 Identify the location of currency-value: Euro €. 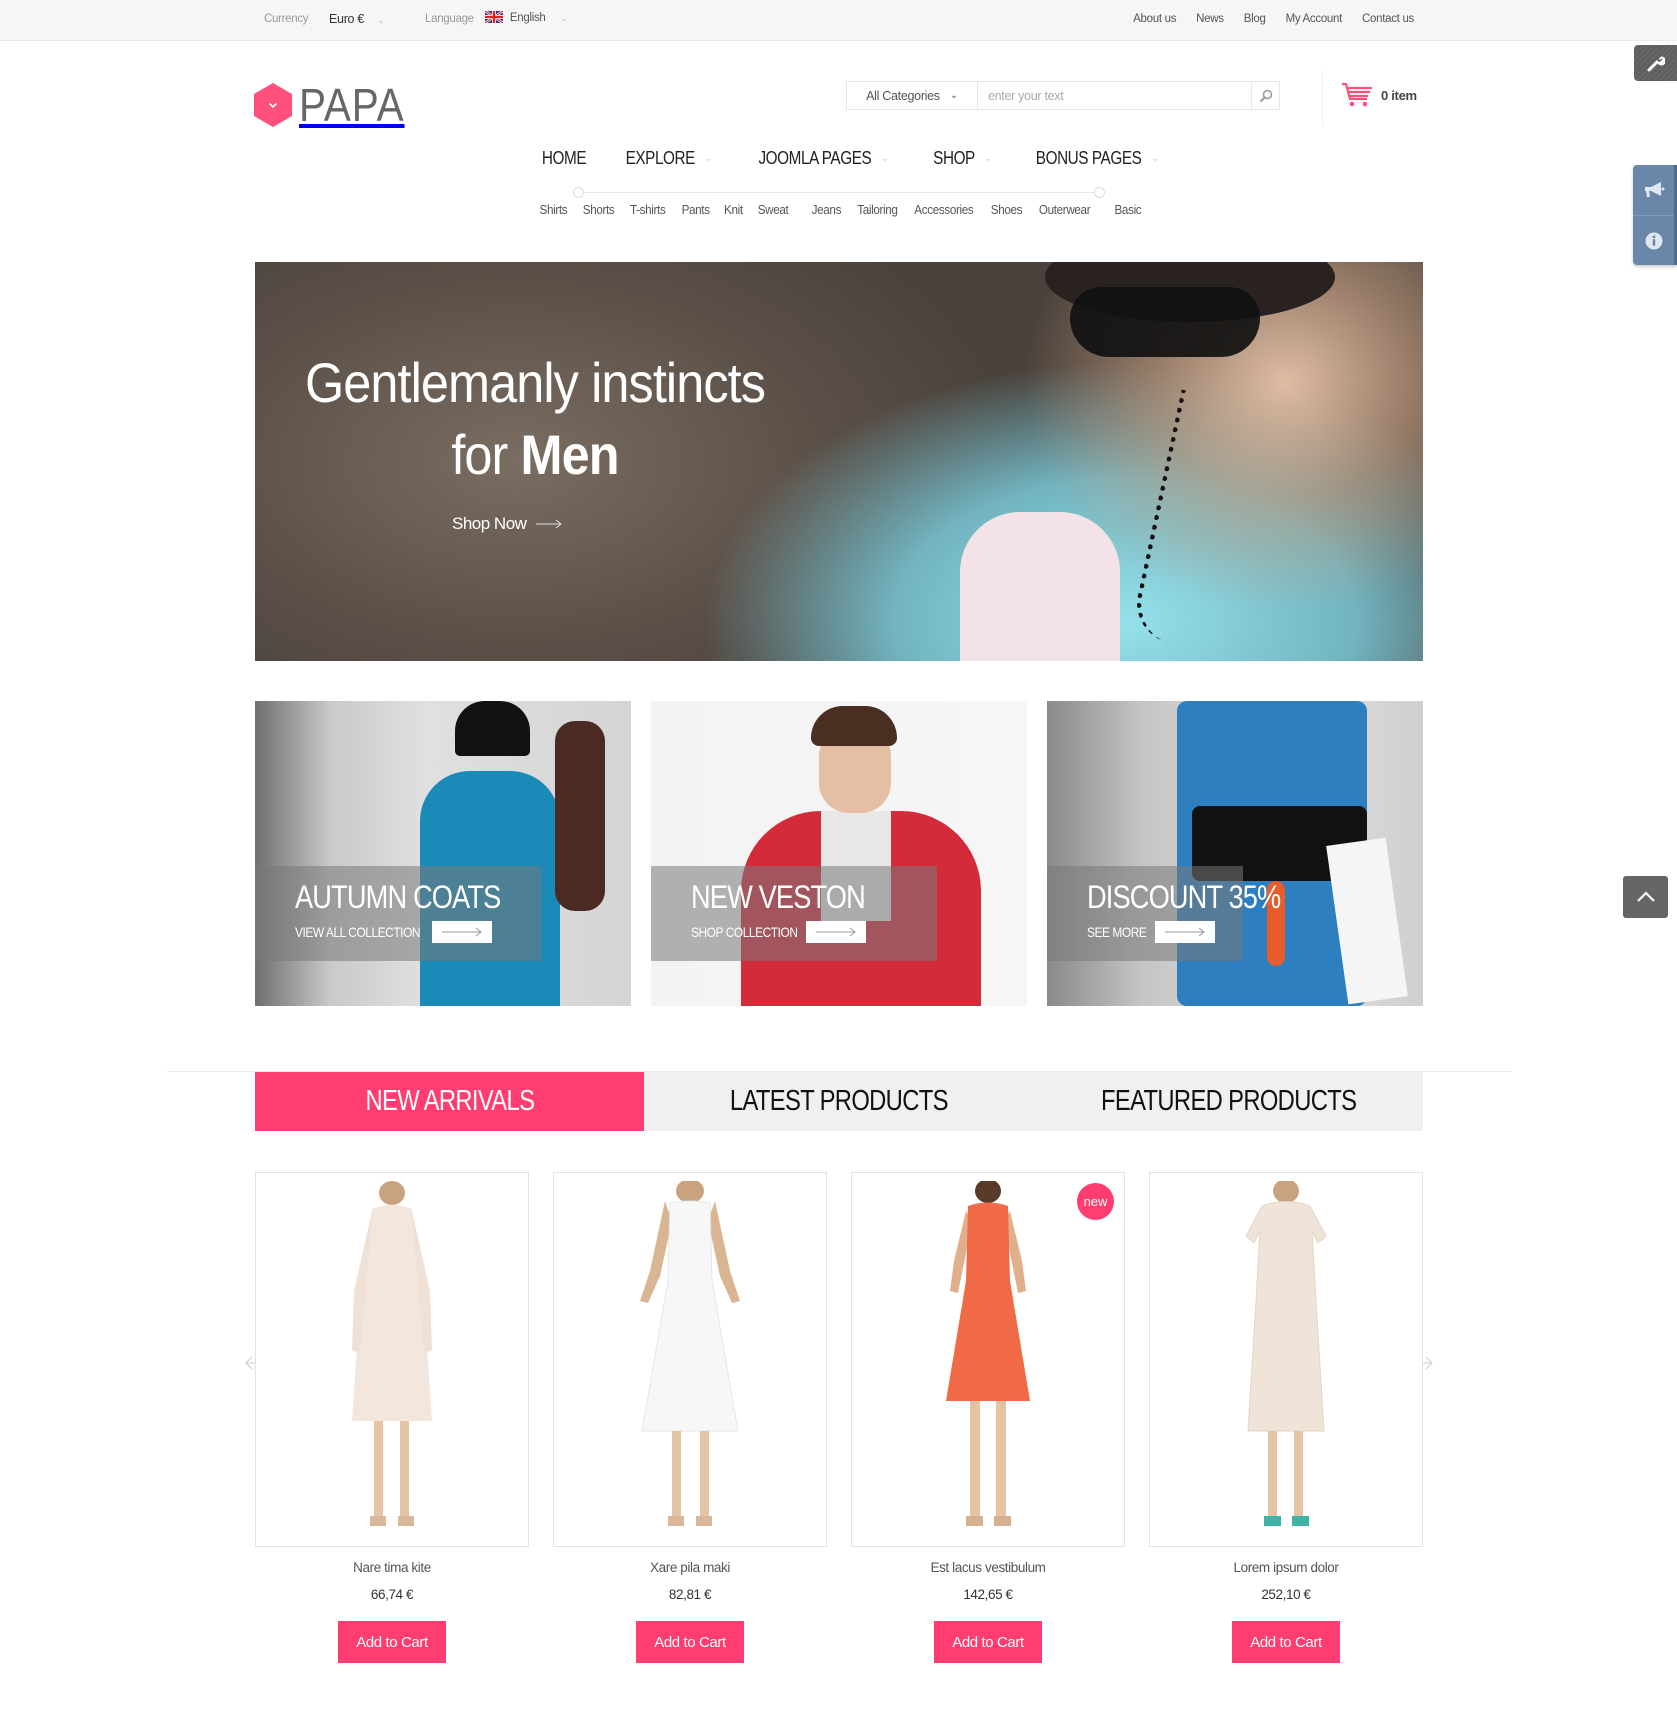
(347, 19).